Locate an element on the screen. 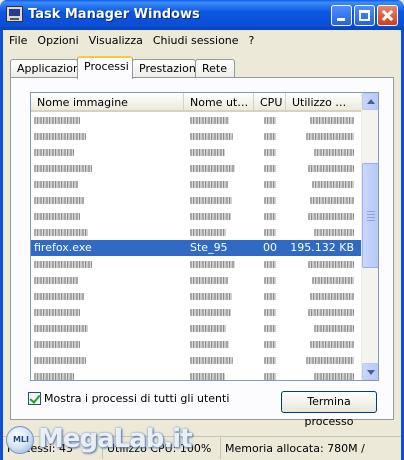 Image resolution: width=404 pixels, height=460 pixels. menu-visualizza: Visualizza is located at coordinates (116, 40).